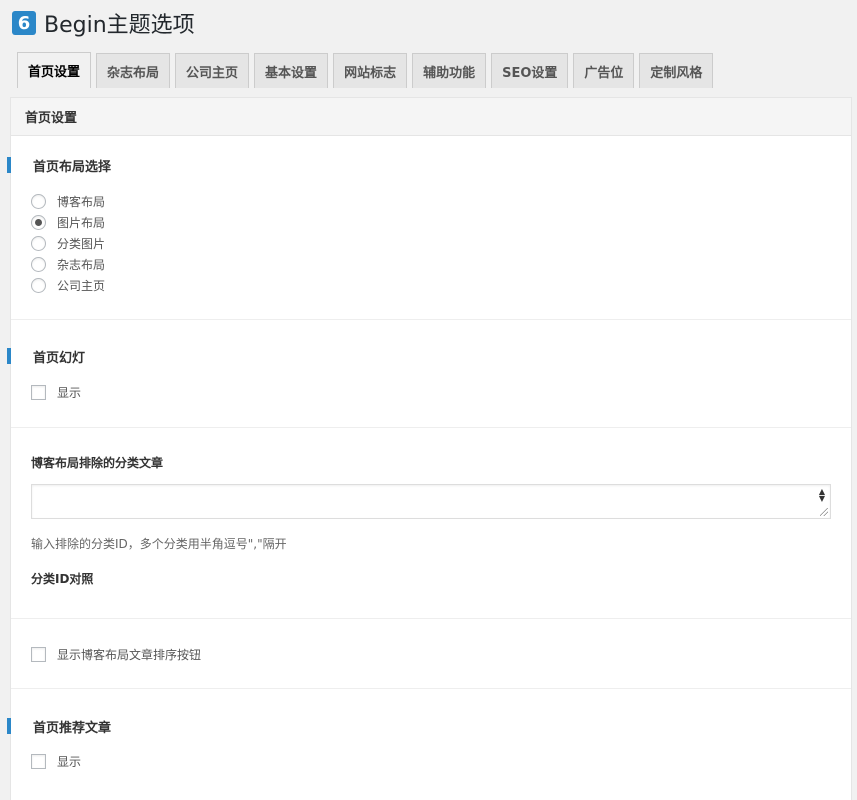  I want to click on tab-auxiliary: 辅助功能, so click(449, 70).